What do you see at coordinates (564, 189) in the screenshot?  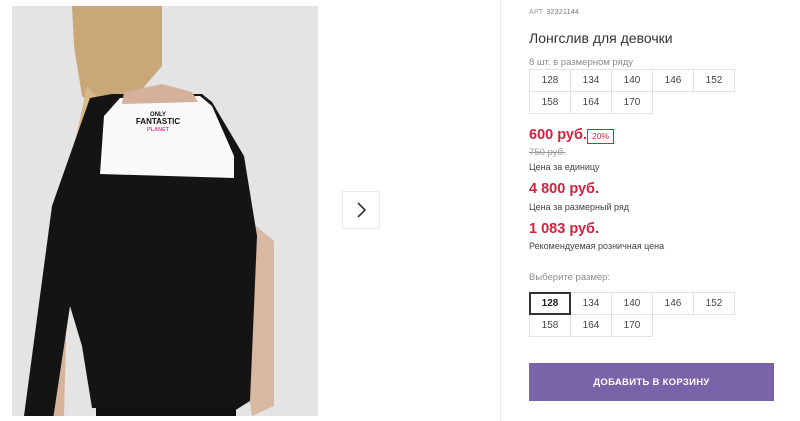 I see `series-price: 4 800 руб.` at bounding box center [564, 189].